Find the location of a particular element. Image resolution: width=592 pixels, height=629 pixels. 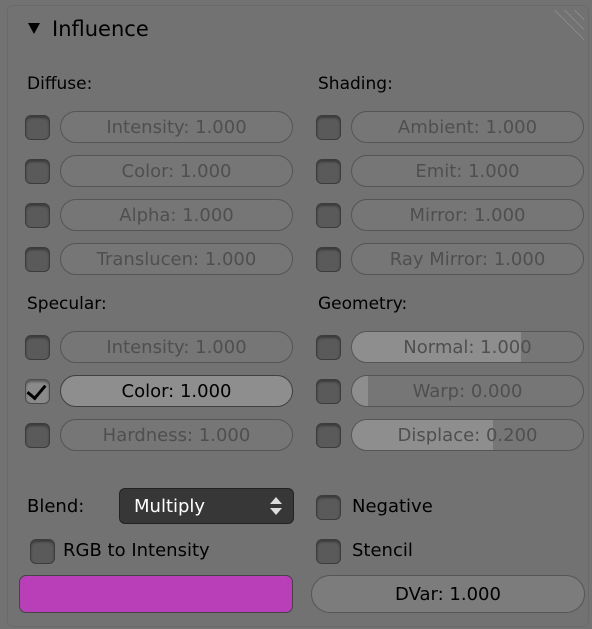

diffuse-intensity-field: Intensity: 1.000 is located at coordinates (176, 127).